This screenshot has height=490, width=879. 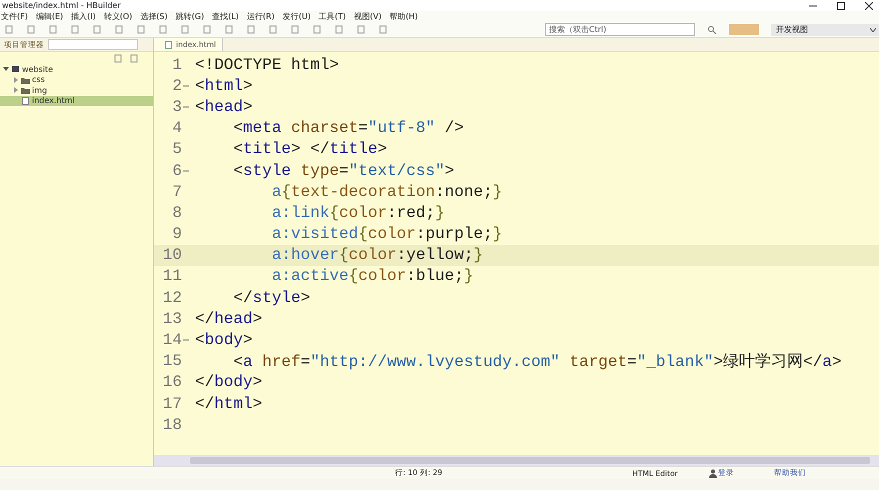 I want to click on menu-item: 跳转(G), so click(x=190, y=16).